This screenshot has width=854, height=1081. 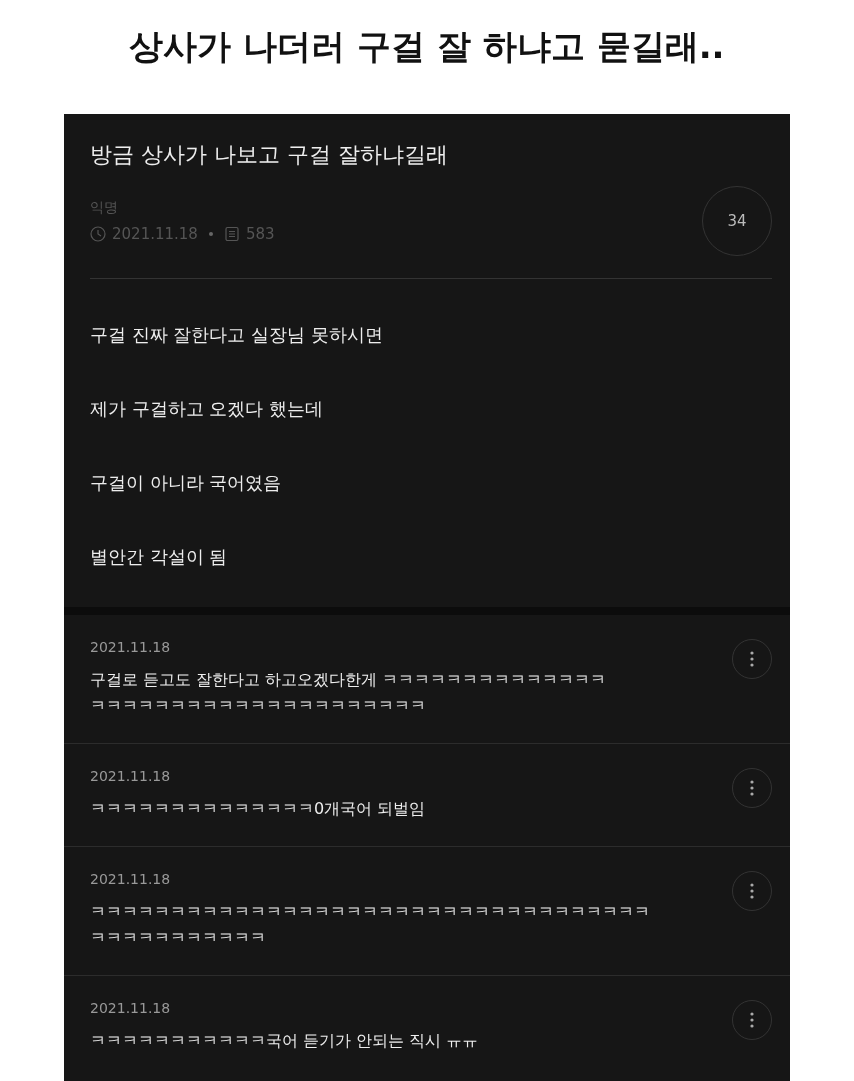 I want to click on comment-text: ㅋㅋㅋㅋㅋㅋㅋㅋㅋㅋㅋㅋㅋㅋㅋㅋㅋㅋㅋㅋㅋㅋㅋㅋㅋㅋㅋㅋㅋㅋㅋㅋㅋㅋㅋ, so click(x=370, y=912).